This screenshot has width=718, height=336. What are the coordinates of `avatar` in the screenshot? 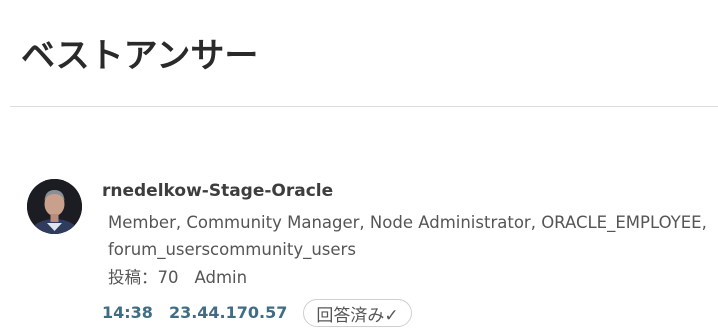 It's located at (54, 206).